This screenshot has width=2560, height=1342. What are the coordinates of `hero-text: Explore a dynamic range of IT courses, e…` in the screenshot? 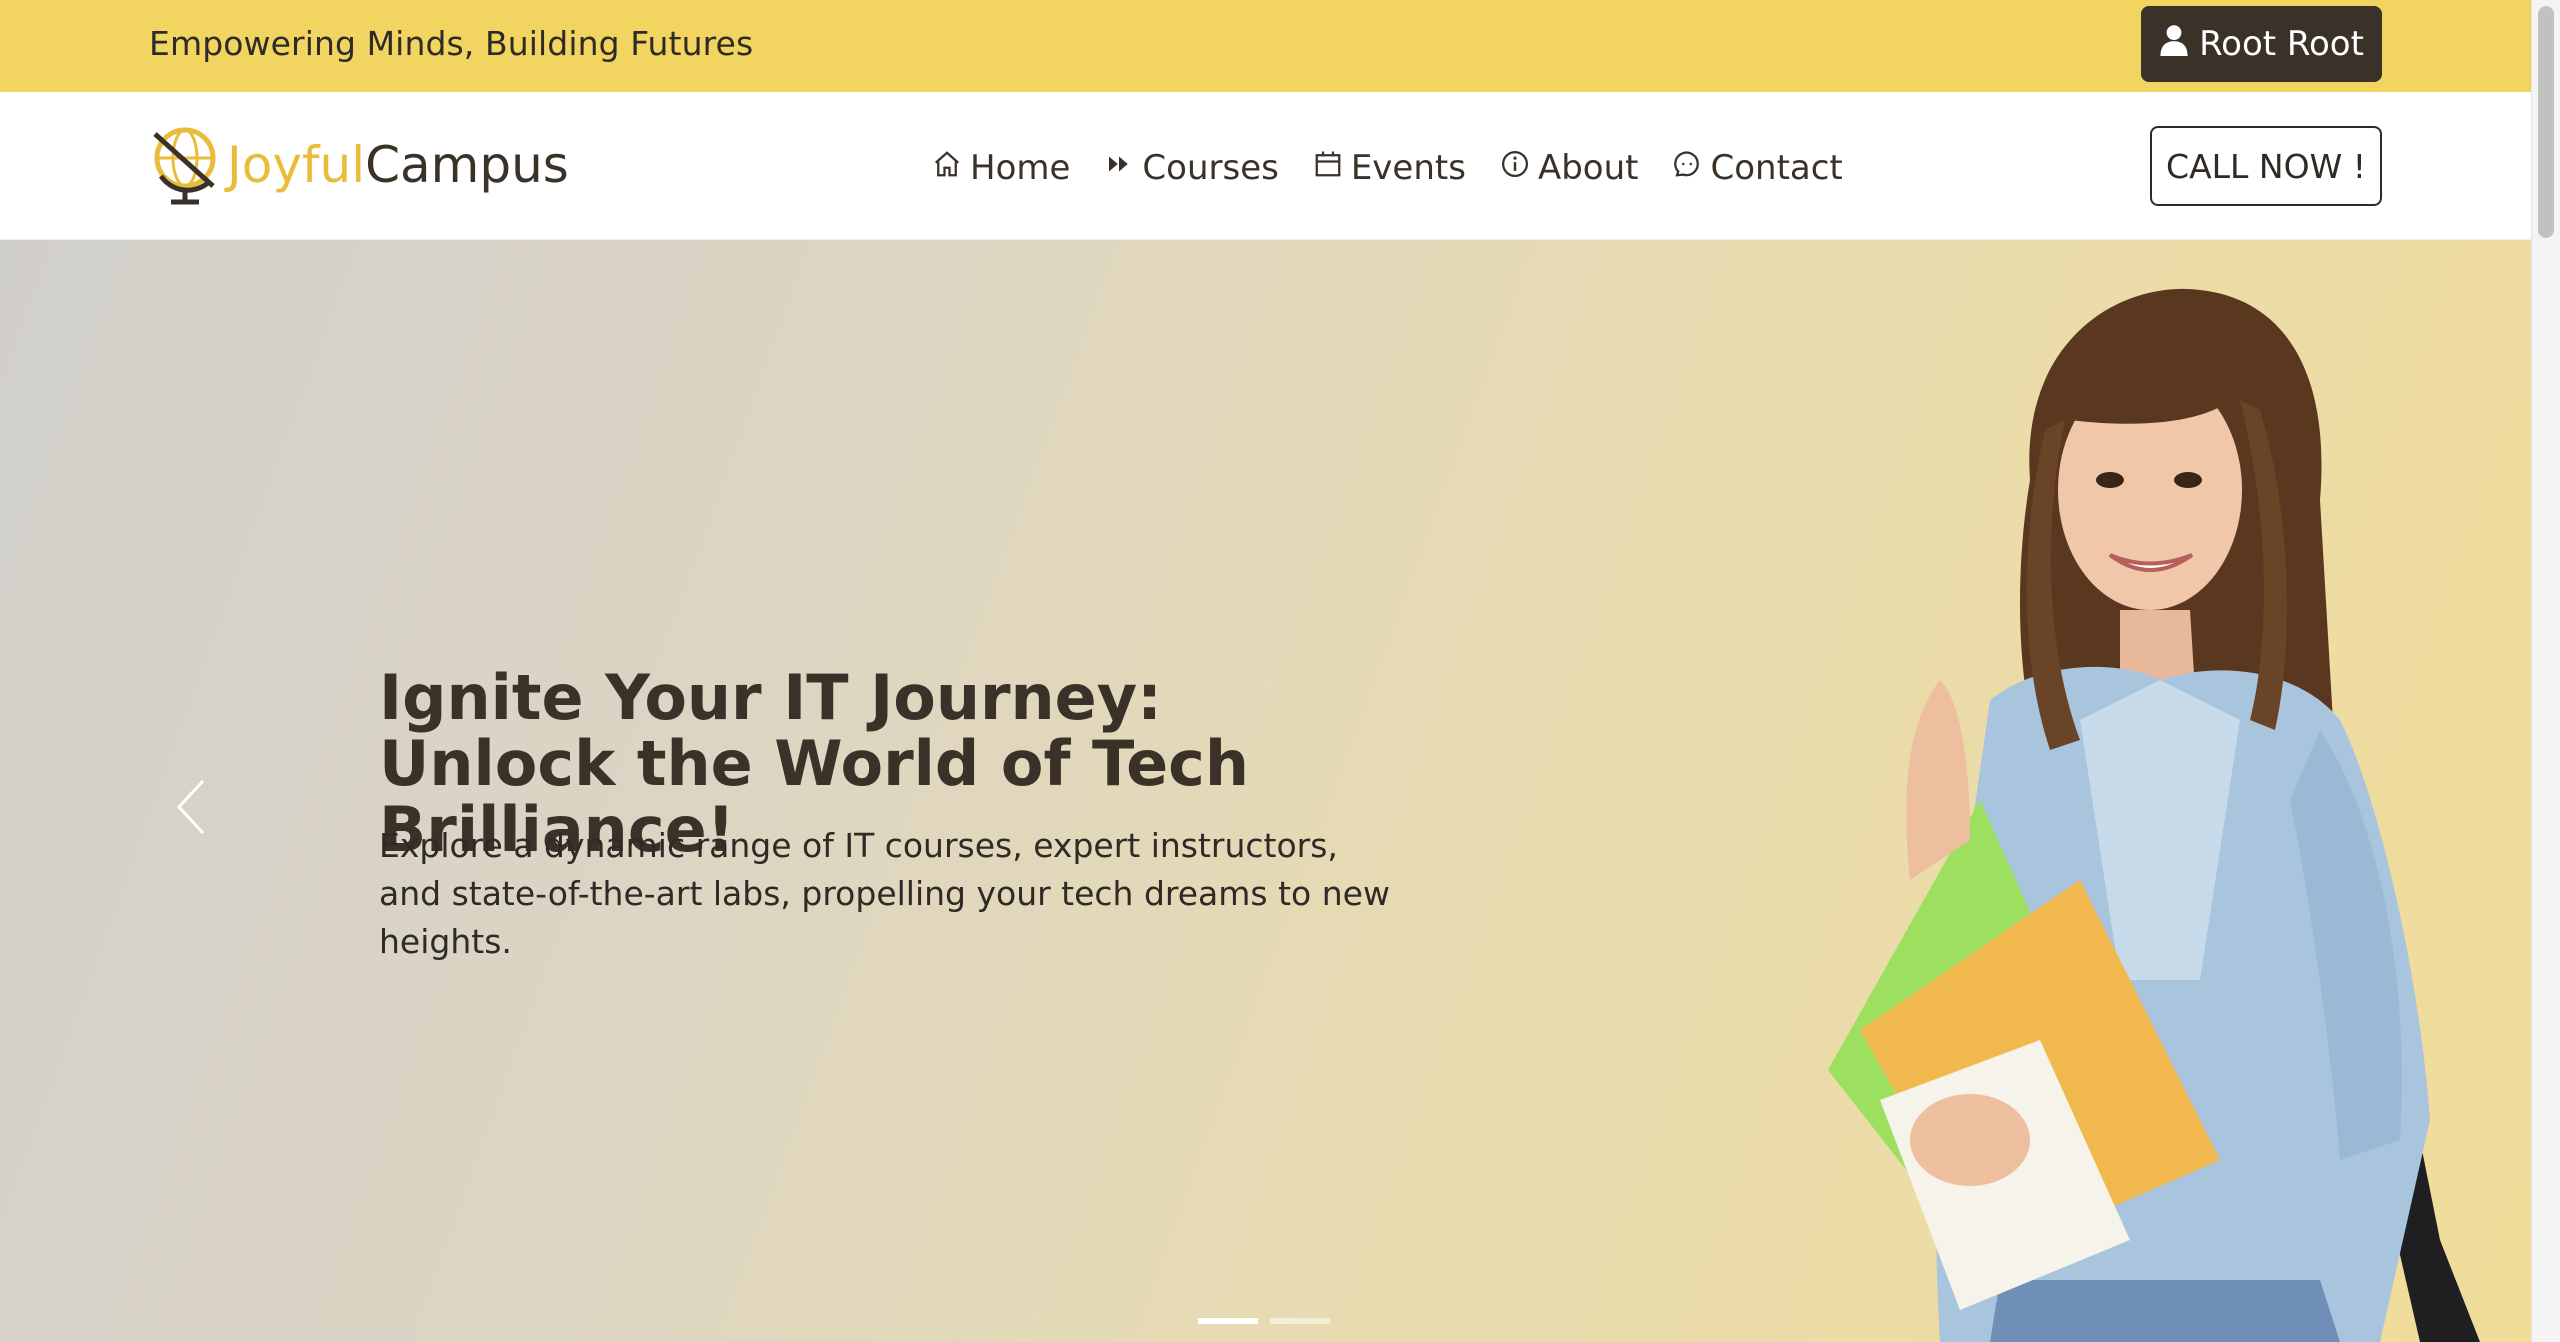 It's located at (884, 893).